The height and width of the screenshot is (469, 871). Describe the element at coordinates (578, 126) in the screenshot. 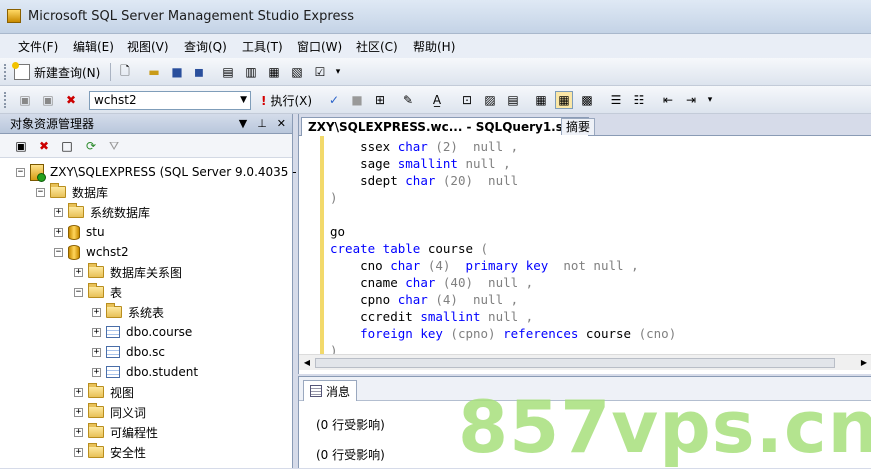

I see `tab-summary: 摘要` at that location.